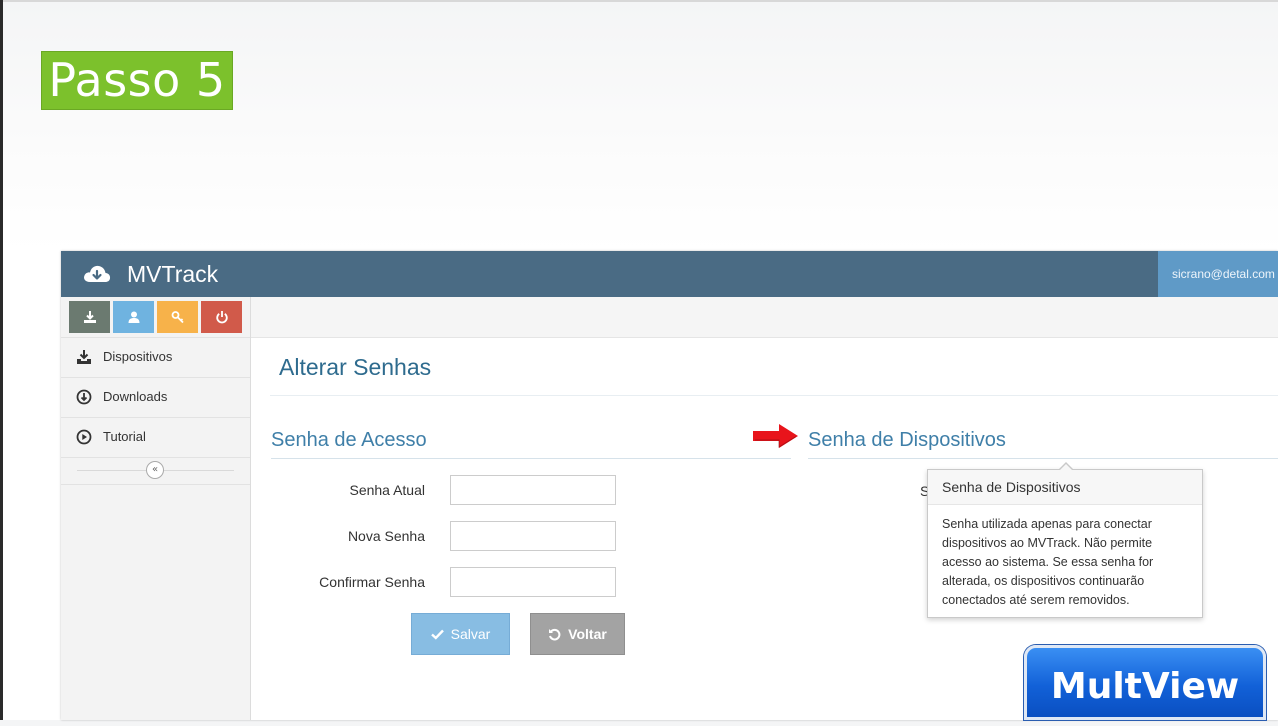 The width and height of the screenshot is (1278, 726). I want to click on shortcut-power-button, so click(221, 317).